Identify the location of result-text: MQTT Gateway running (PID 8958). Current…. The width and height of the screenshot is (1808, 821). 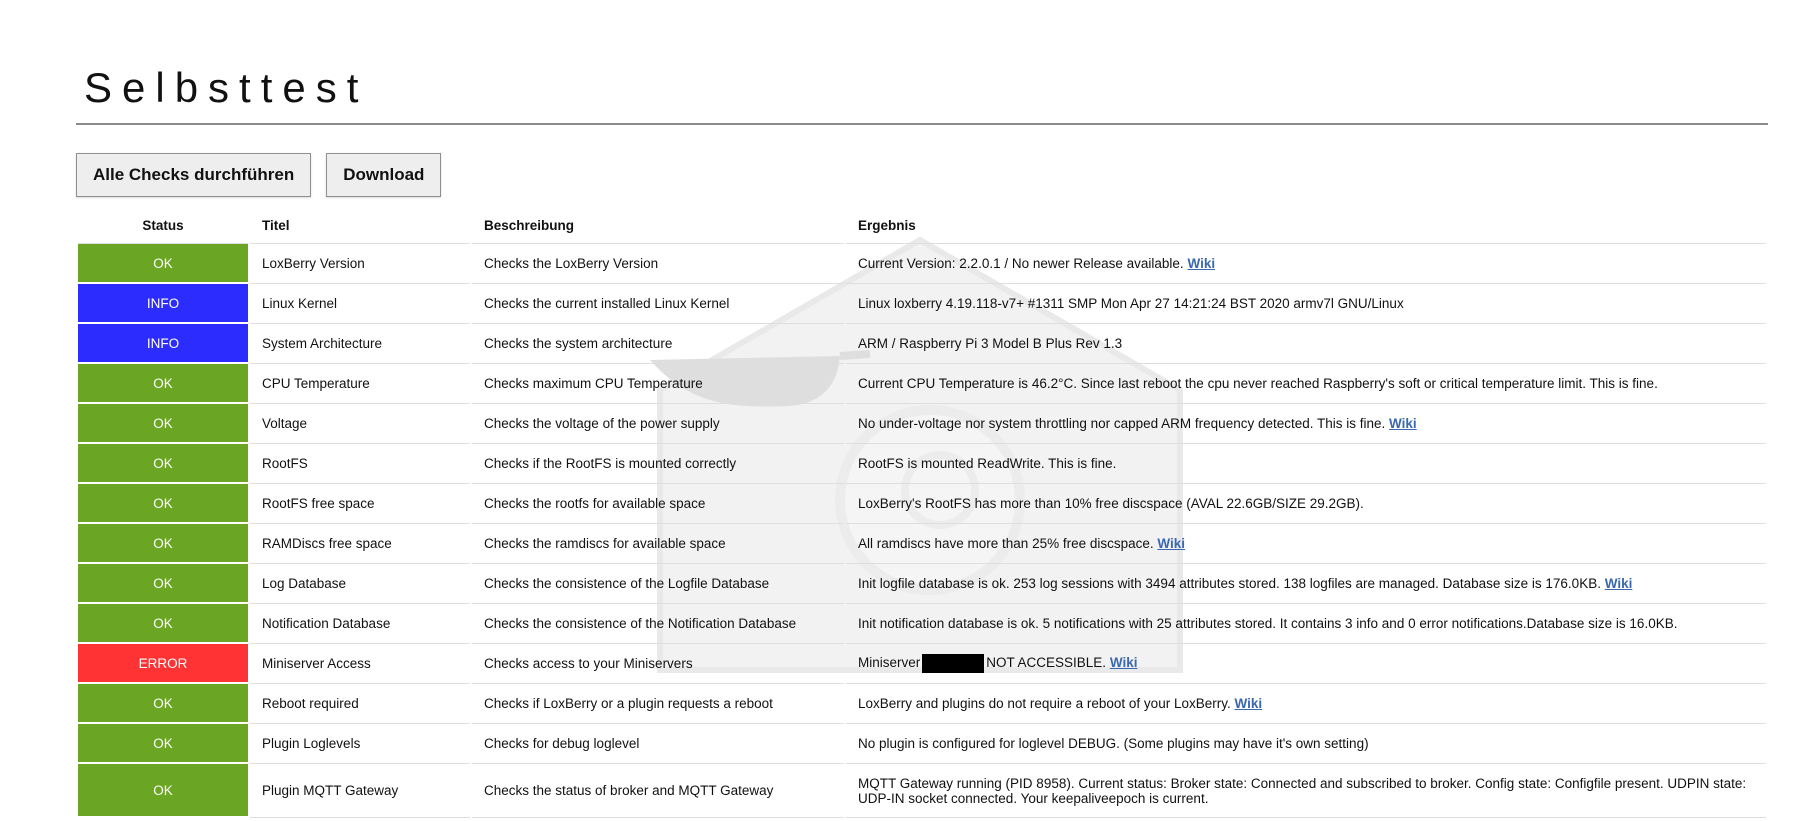
(1302, 790).